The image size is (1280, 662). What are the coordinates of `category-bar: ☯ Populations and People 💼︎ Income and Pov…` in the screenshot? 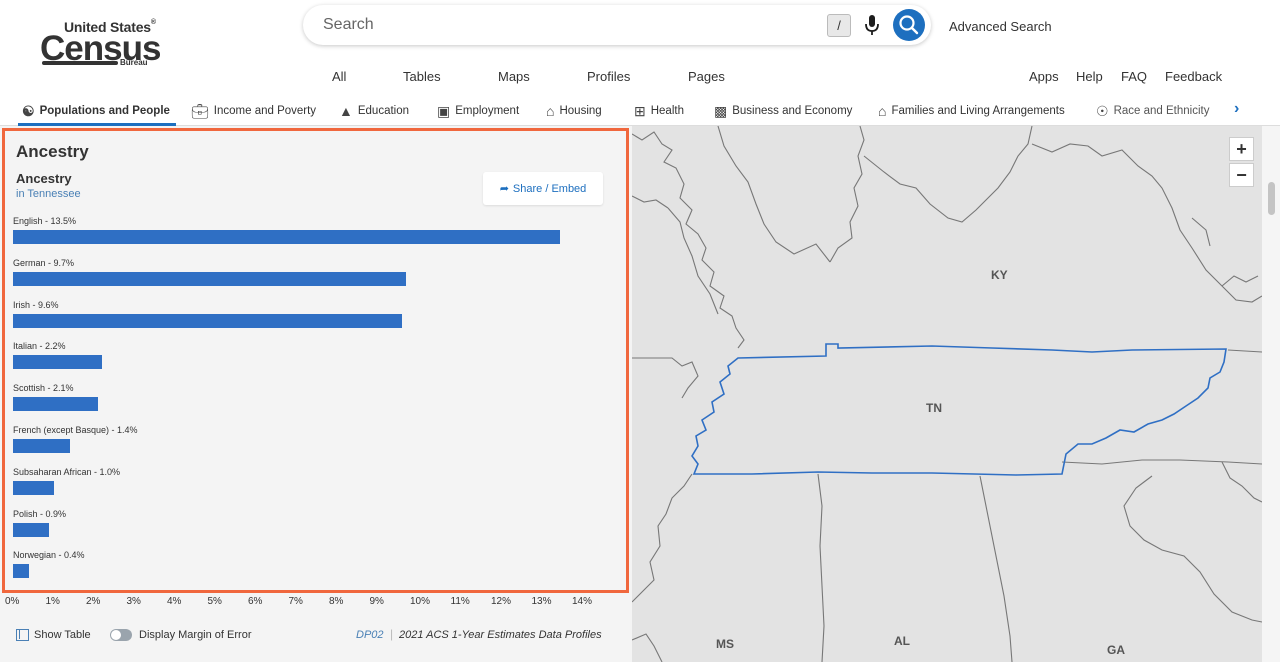 It's located at (640, 110).